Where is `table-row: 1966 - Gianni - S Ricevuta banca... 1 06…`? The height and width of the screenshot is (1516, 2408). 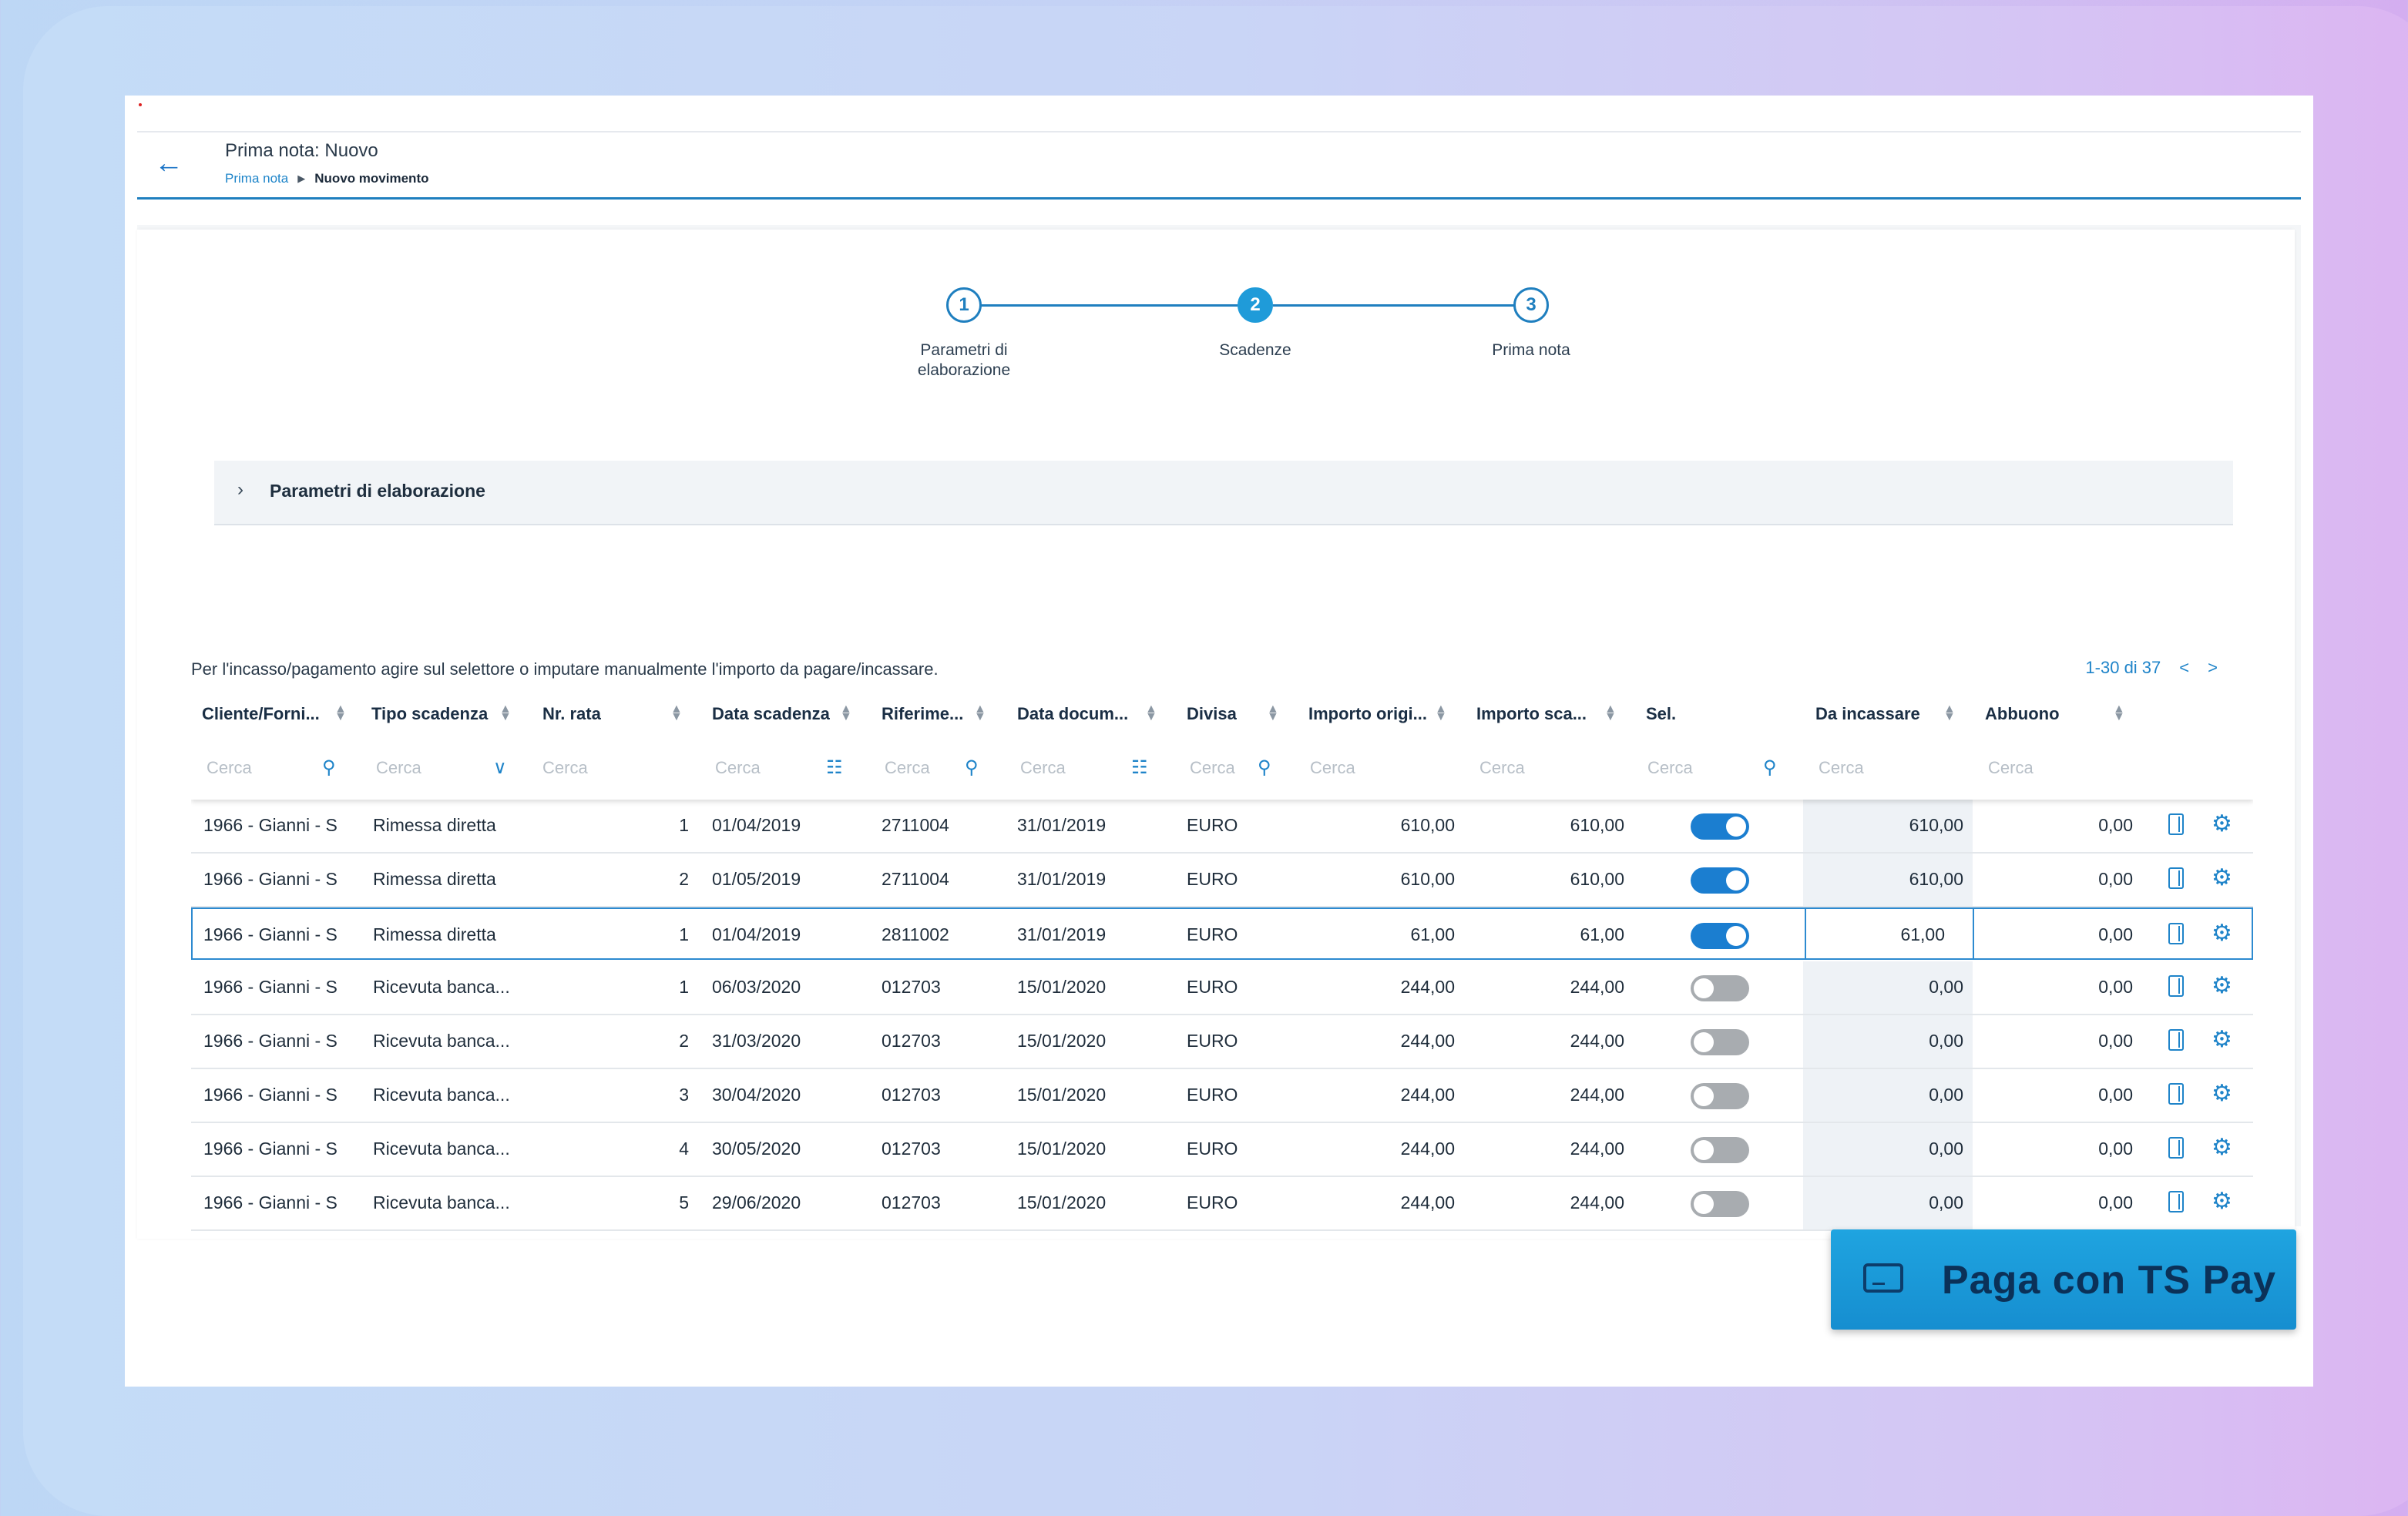
table-row: 1966 - Gianni - S Ricevuta banca... 1 06… is located at coordinates (1222, 988).